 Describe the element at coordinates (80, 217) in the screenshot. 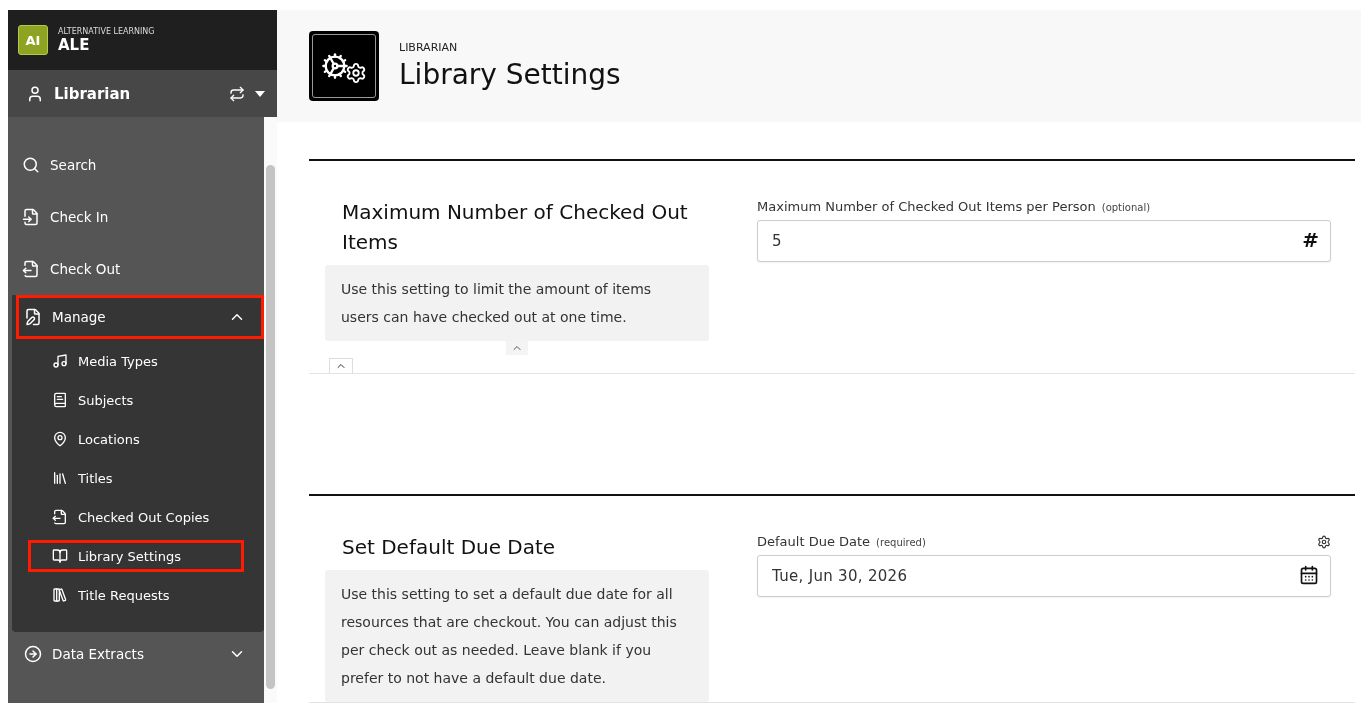

I see `nav-label: Check In` at that location.